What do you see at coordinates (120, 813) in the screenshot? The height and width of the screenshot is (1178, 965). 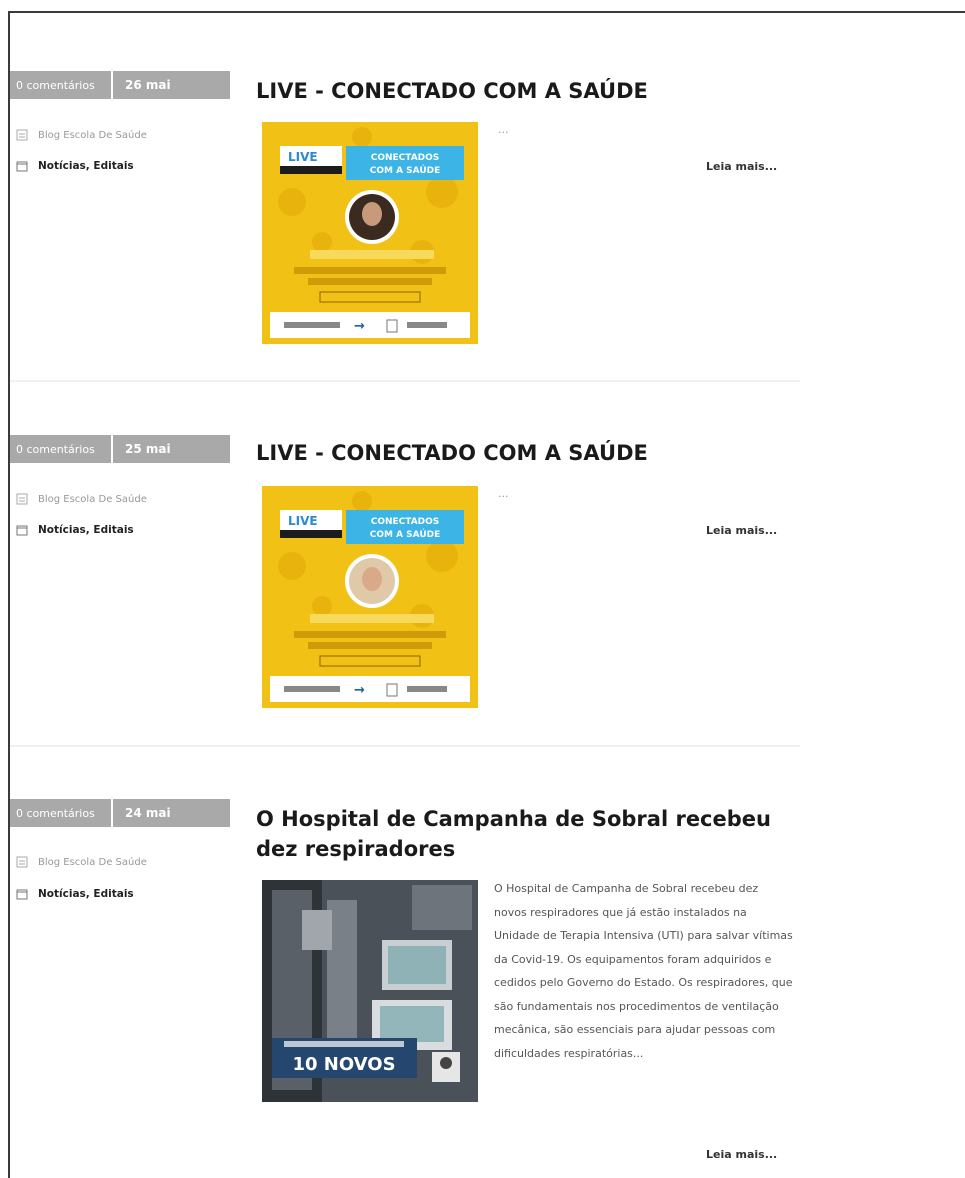 I see `post-meta-bar: 0 comentários 24 mai` at bounding box center [120, 813].